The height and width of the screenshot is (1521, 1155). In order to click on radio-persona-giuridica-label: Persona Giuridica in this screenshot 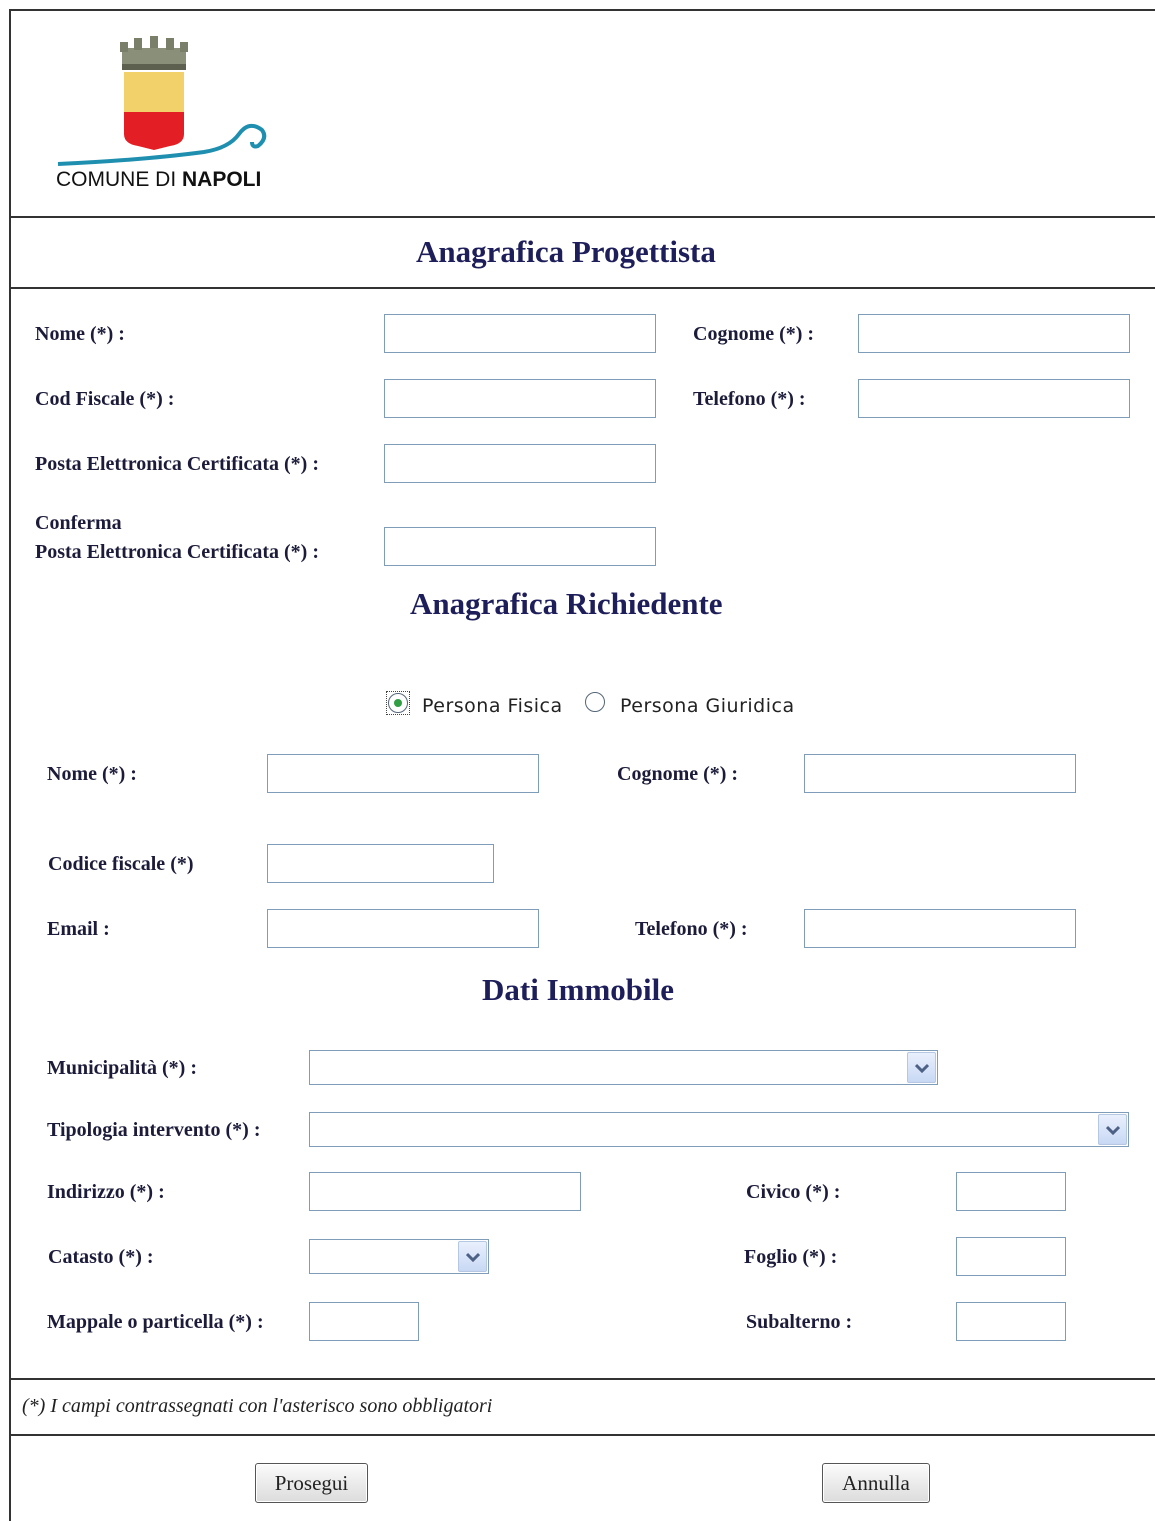, I will do `click(707, 706)`.